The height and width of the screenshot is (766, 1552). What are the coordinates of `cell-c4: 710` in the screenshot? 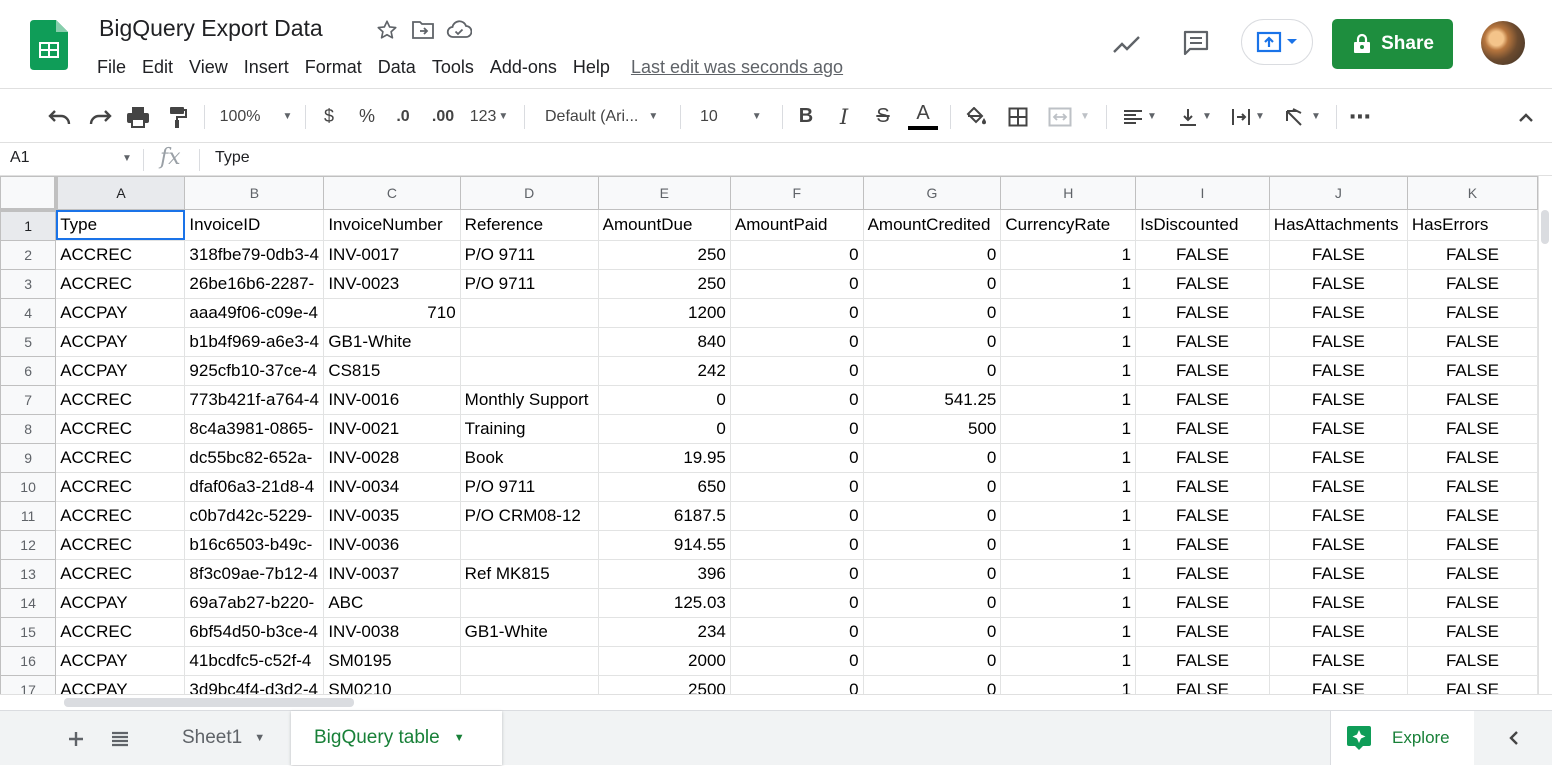 It's located at (392, 312).